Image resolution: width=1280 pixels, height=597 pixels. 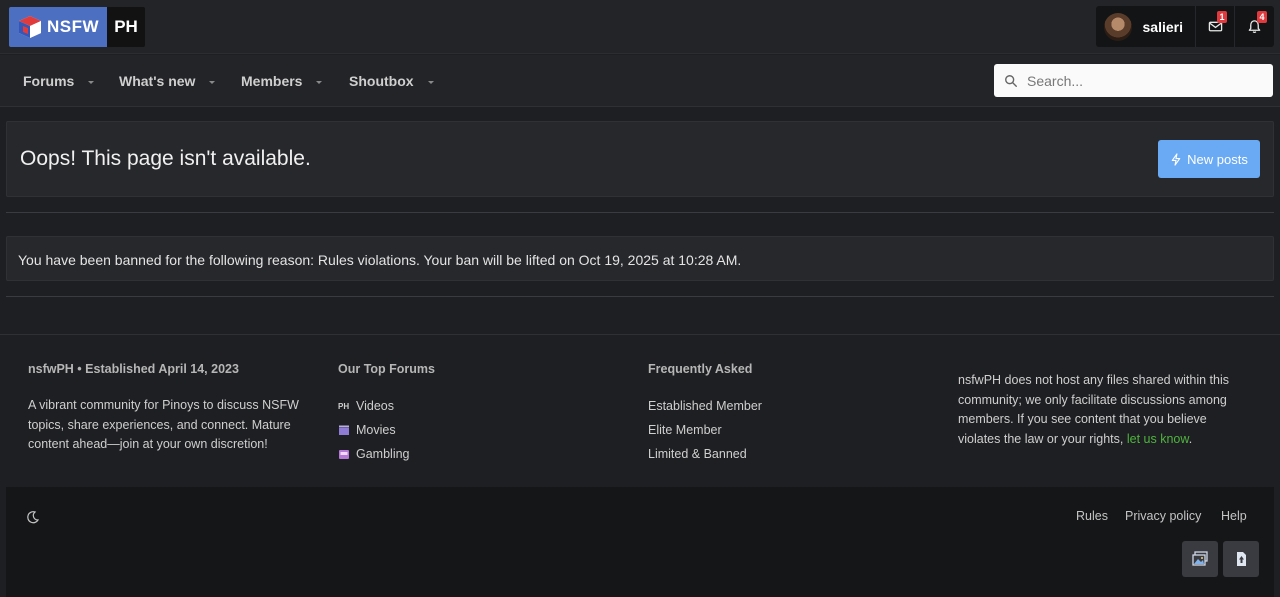 I want to click on clapperboard-icon, so click(x=344, y=430).